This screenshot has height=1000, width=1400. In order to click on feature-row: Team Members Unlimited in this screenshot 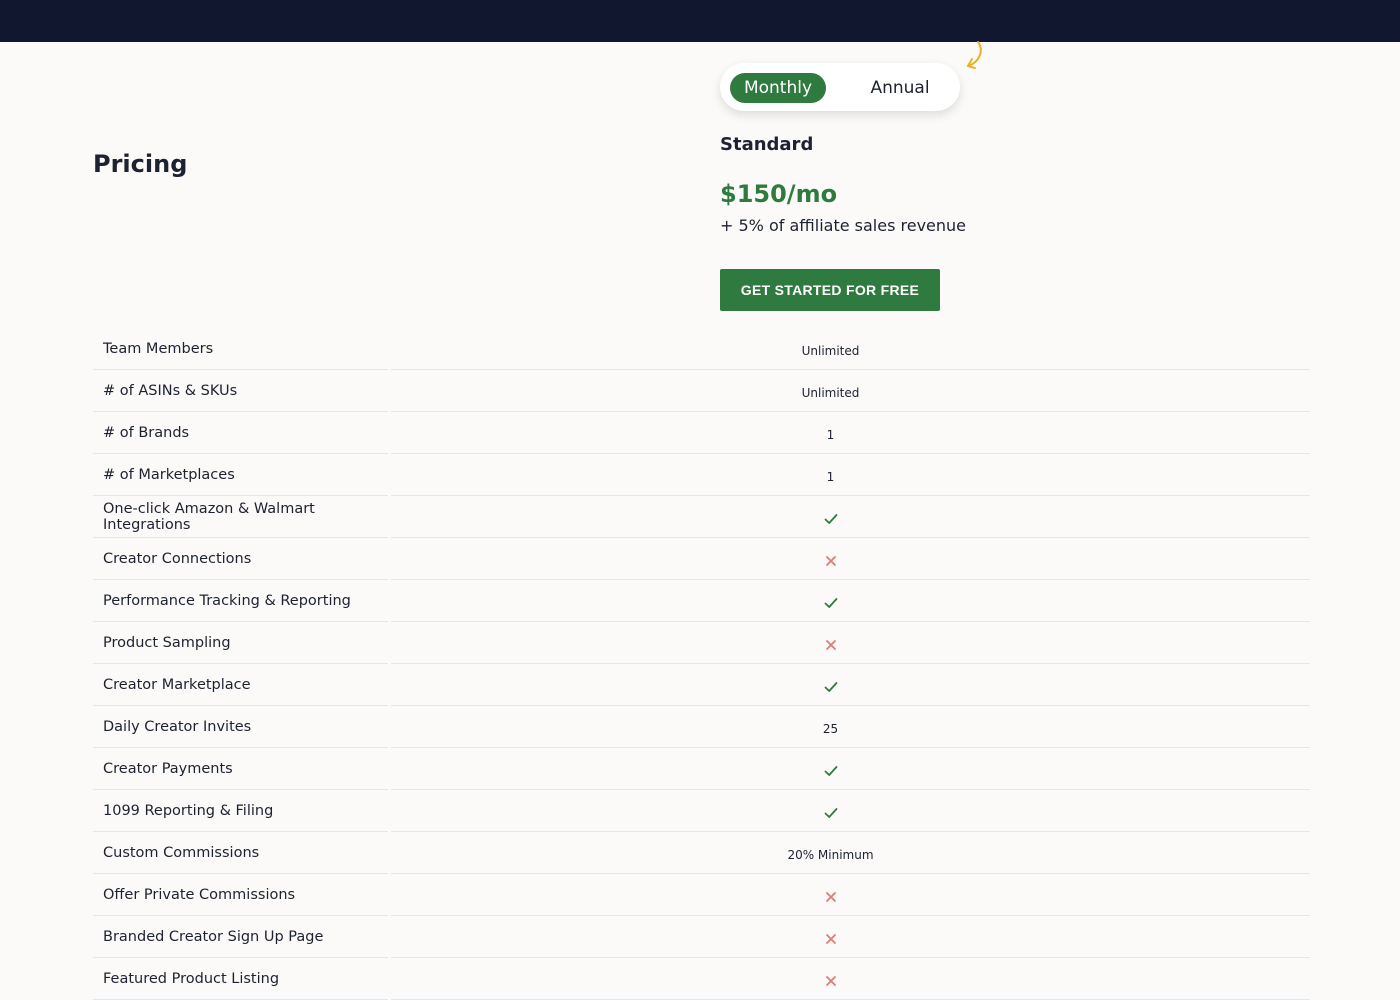, I will do `click(701, 349)`.